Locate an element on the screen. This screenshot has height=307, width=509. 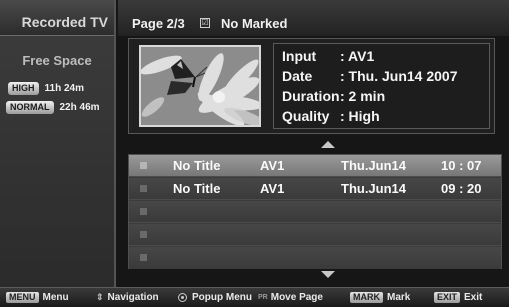
menu-key: MENU is located at coordinates (22, 297).